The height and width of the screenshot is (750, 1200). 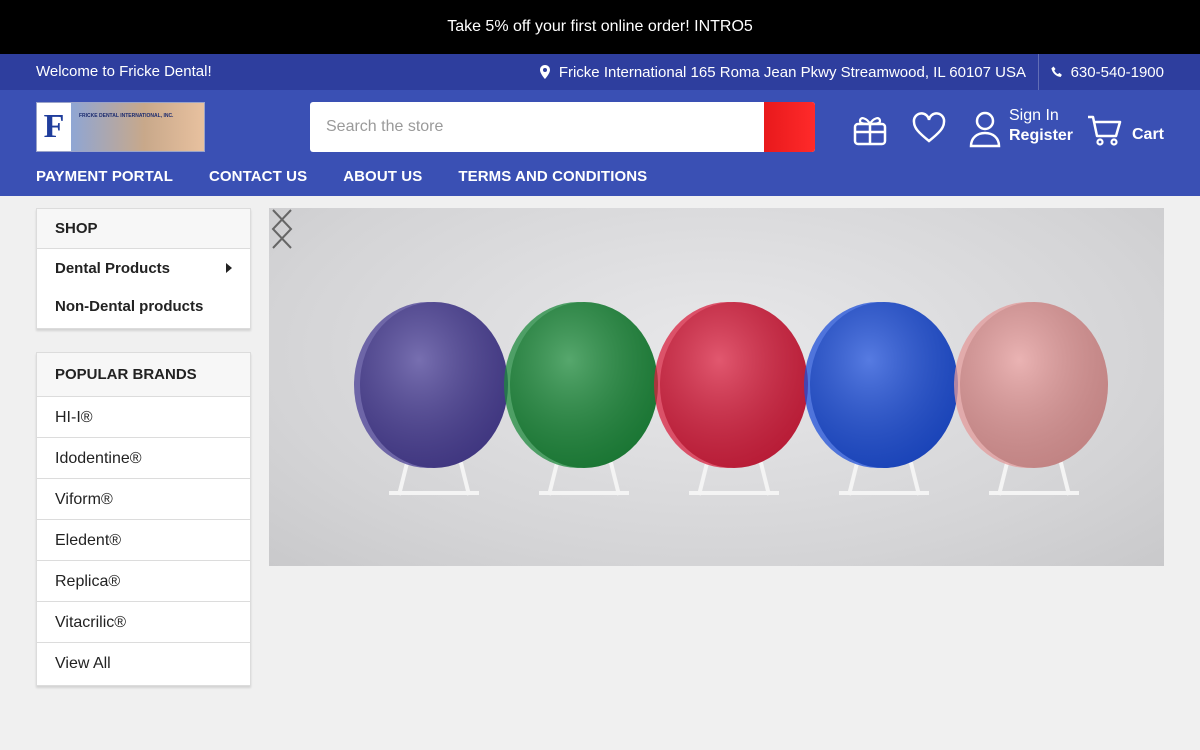 I want to click on site-logo: F FRICKE DENTAL INTERNATIONAL, INC., so click(x=120, y=127).